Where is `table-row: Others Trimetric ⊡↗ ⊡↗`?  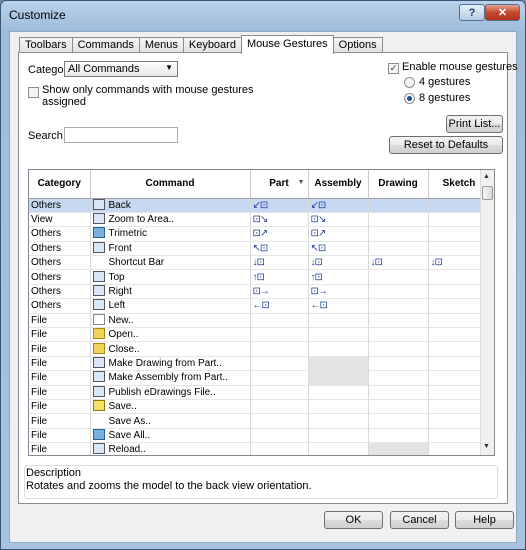 table-row: Others Trimetric ⊡↗ ⊡↗ is located at coordinates (260, 234).